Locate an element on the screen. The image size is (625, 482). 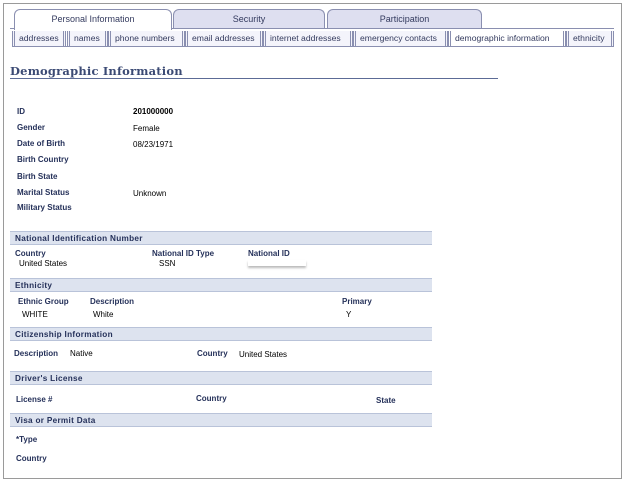
subtab-label: demographic information is located at coordinates (502, 38).